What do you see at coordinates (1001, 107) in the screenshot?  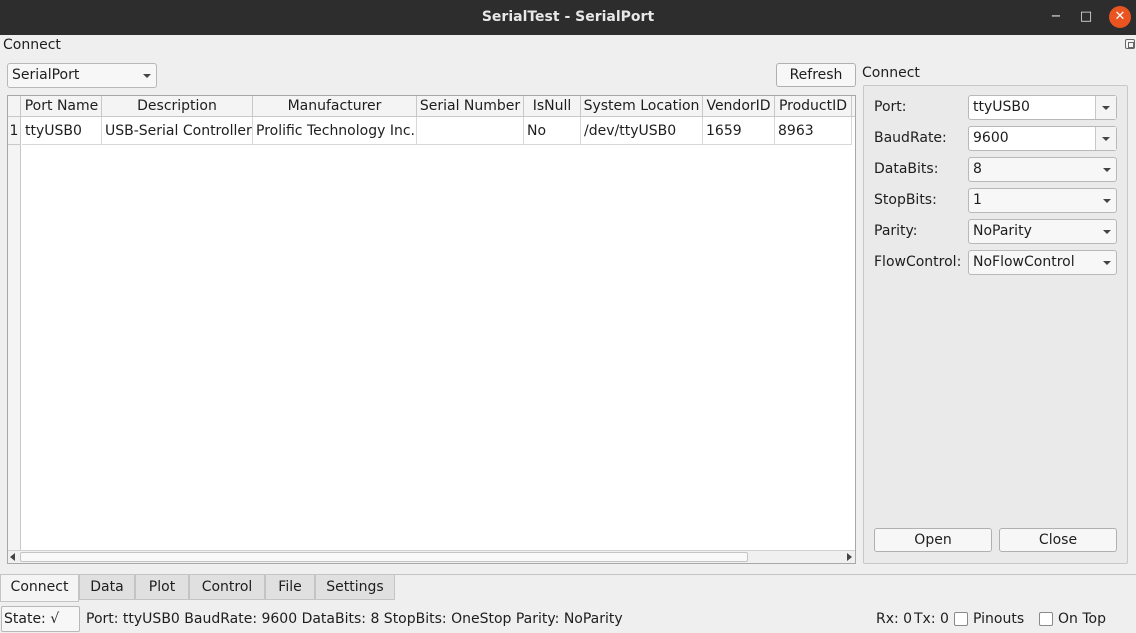 I see `port-value: ttyUSB0` at bounding box center [1001, 107].